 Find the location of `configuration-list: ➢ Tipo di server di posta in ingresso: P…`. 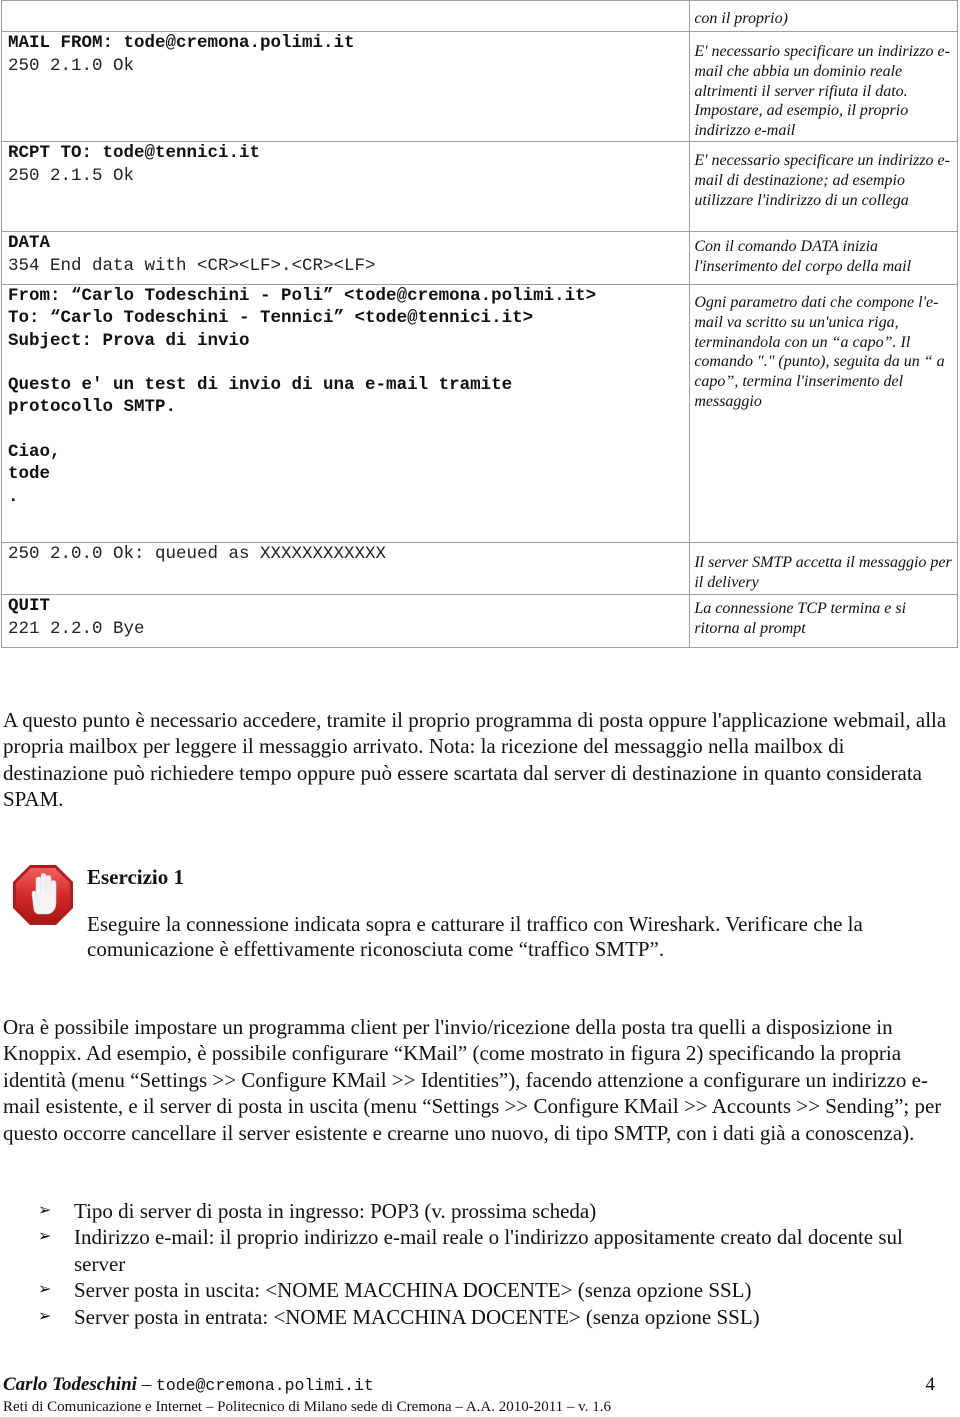

configuration-list: ➢ Tipo di server di posta in ingresso: P… is located at coordinates (475, 1264).